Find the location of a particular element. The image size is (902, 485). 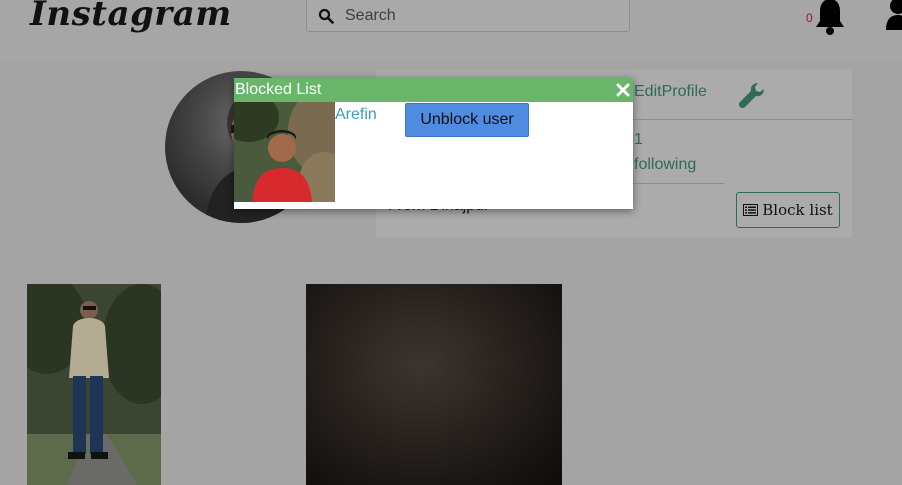

post-photo is located at coordinates (94, 384).